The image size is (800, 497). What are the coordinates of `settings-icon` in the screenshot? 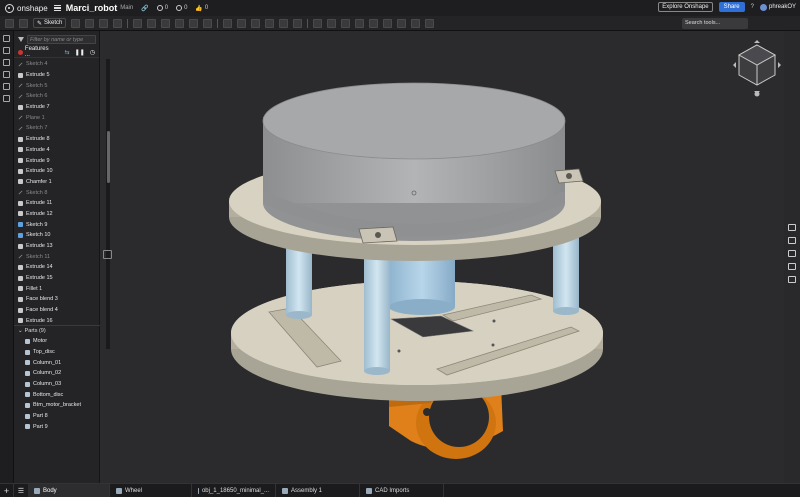 It's located at (6, 98).